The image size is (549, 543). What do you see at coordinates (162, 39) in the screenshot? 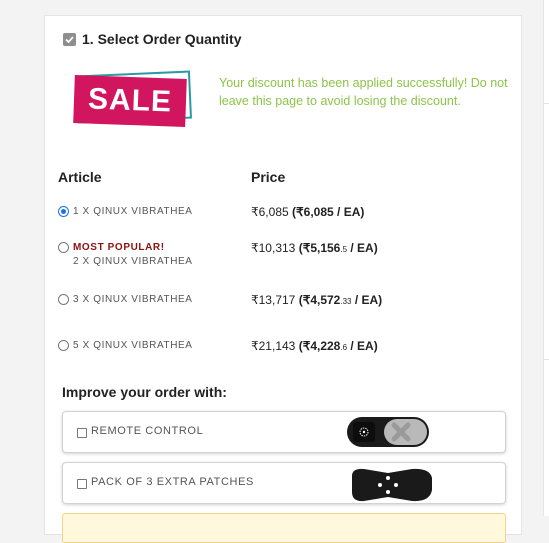
I see `step-title: 1. Select Order Quantity` at bounding box center [162, 39].